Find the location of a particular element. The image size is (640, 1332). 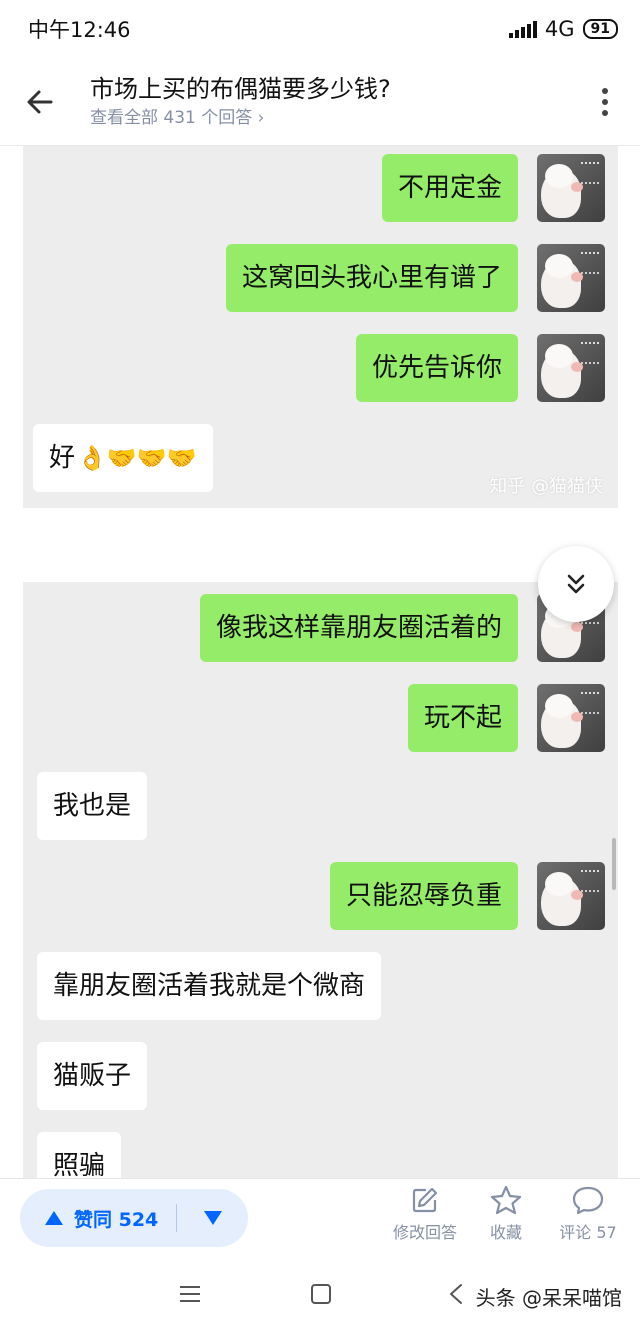

view-all-answers-link: 查看全部 431 个回答 › is located at coordinates (330, 118).